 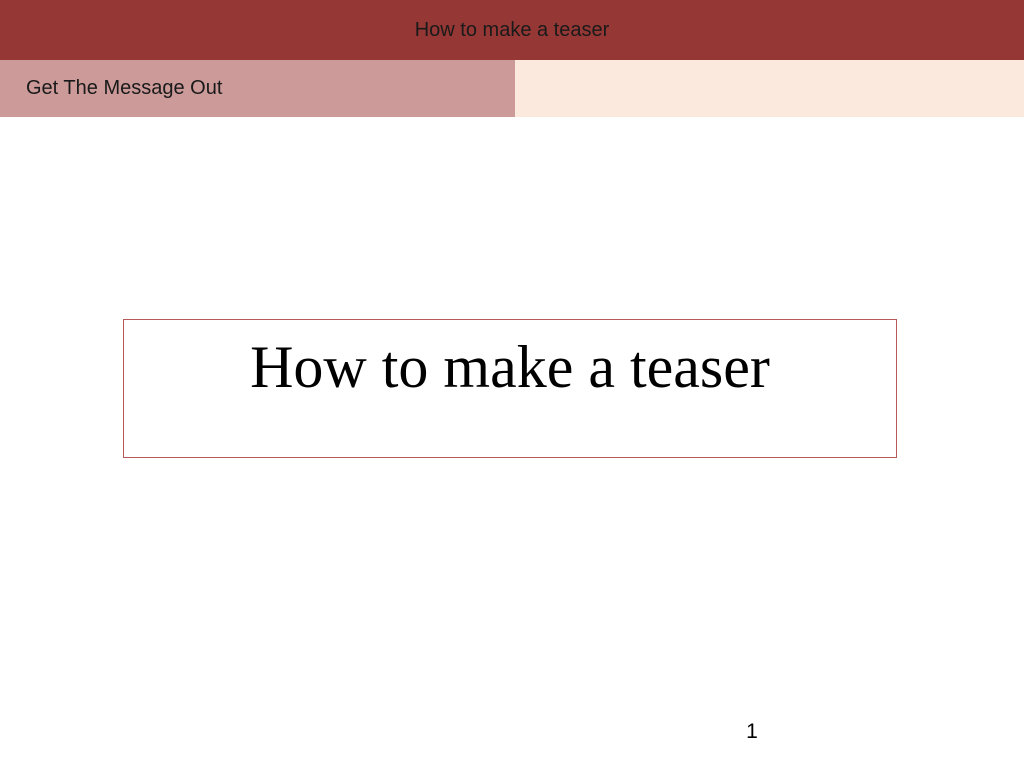 I want to click on section-bar-accent, so click(x=769, y=88).